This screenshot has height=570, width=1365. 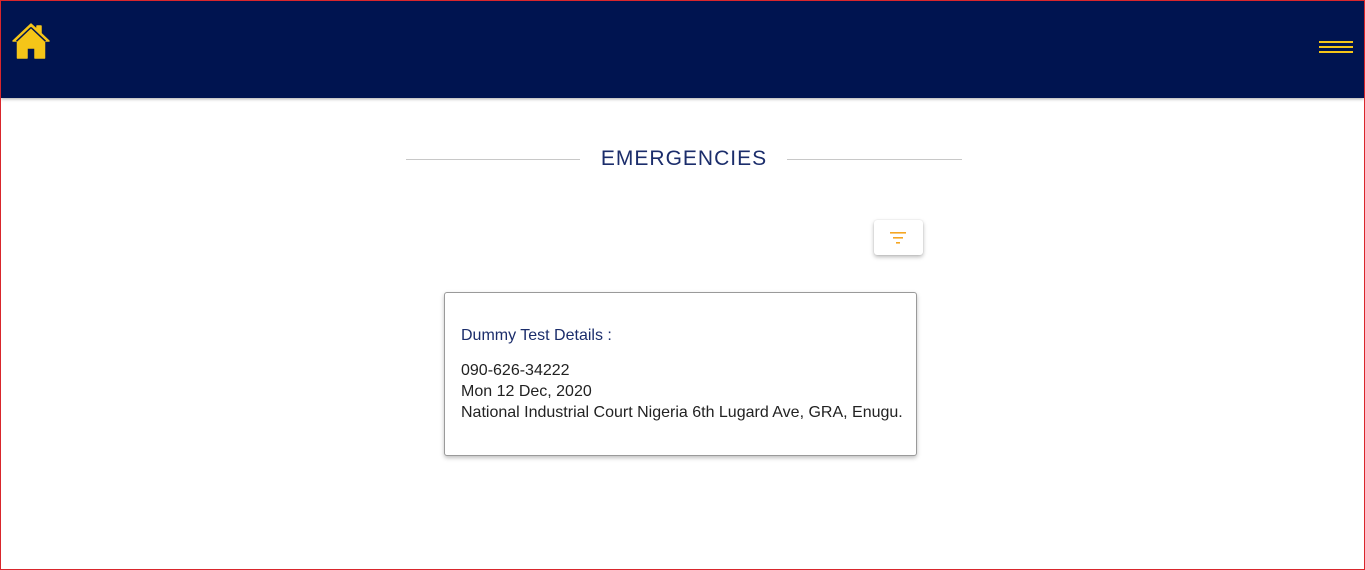 What do you see at coordinates (1336, 42) in the screenshot?
I see `hamburger-menu-icon` at bounding box center [1336, 42].